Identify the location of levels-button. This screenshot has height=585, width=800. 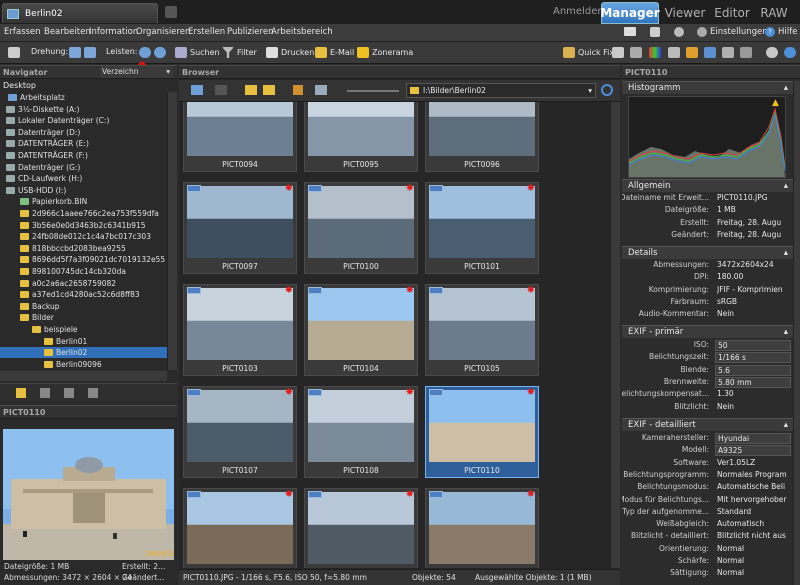
(675, 52).